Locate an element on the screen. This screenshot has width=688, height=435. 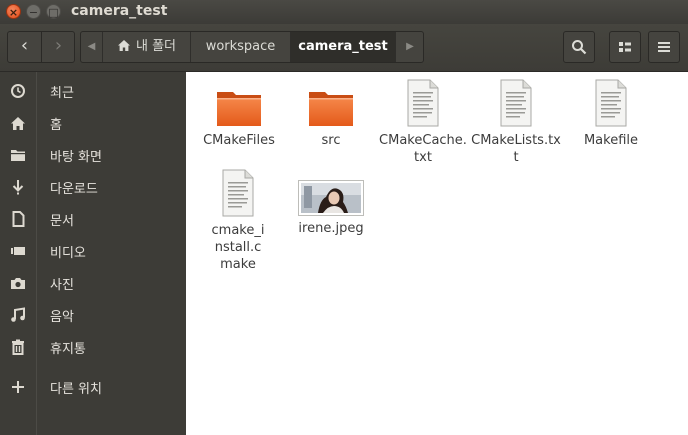
search-button is located at coordinates (579, 47).